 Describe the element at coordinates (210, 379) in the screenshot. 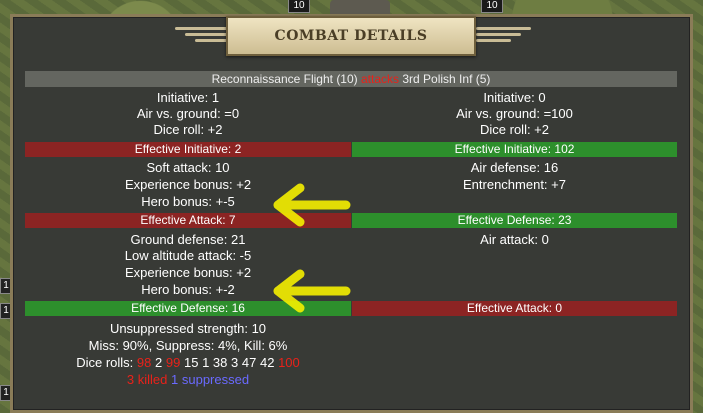

I see `suppressed-count: 1 suppressed` at that location.